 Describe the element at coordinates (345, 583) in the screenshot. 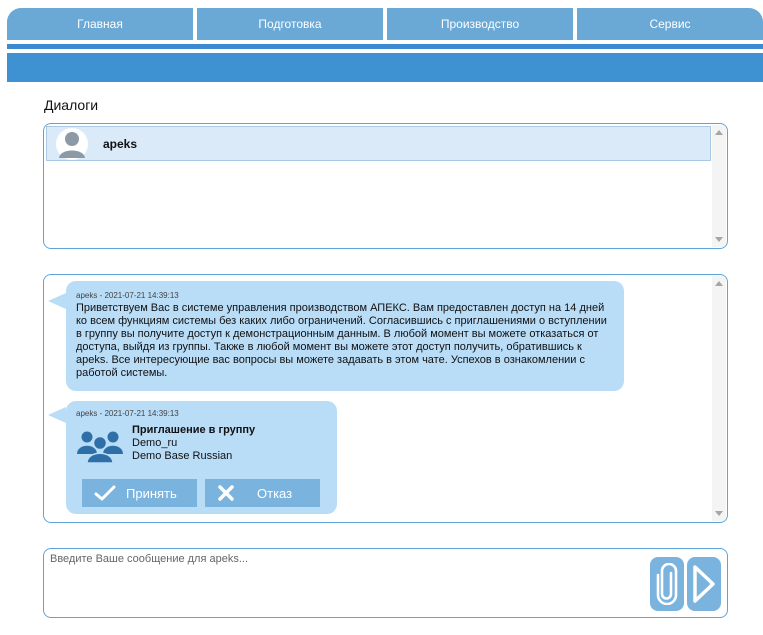

I see `message-input` at that location.